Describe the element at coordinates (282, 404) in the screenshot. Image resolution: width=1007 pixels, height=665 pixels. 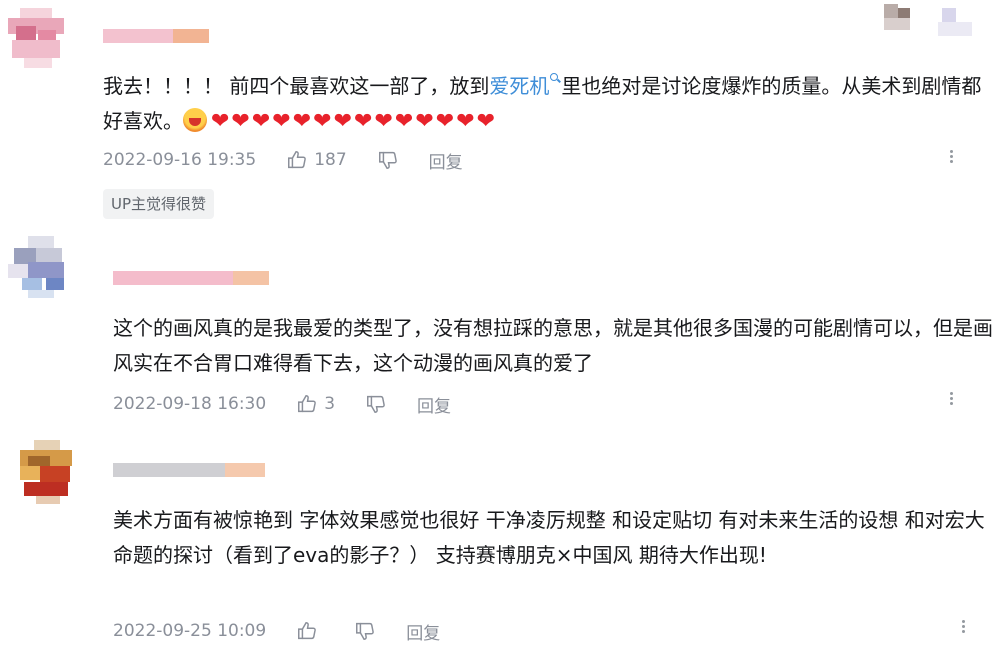
I see `comment-meta: 2022-09-18 16:30 3 回复` at that location.